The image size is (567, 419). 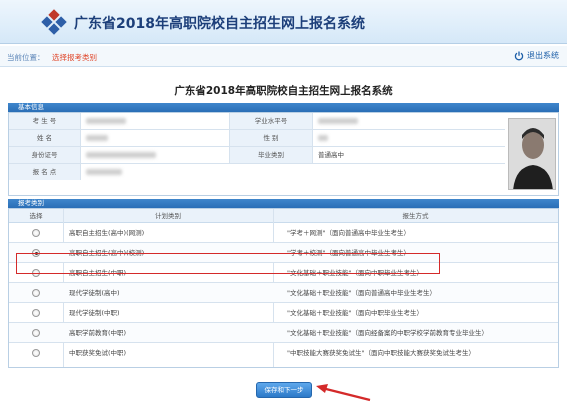 What do you see at coordinates (257, 172) in the screenshot?
I see `info-row: 报 名 点` at bounding box center [257, 172].